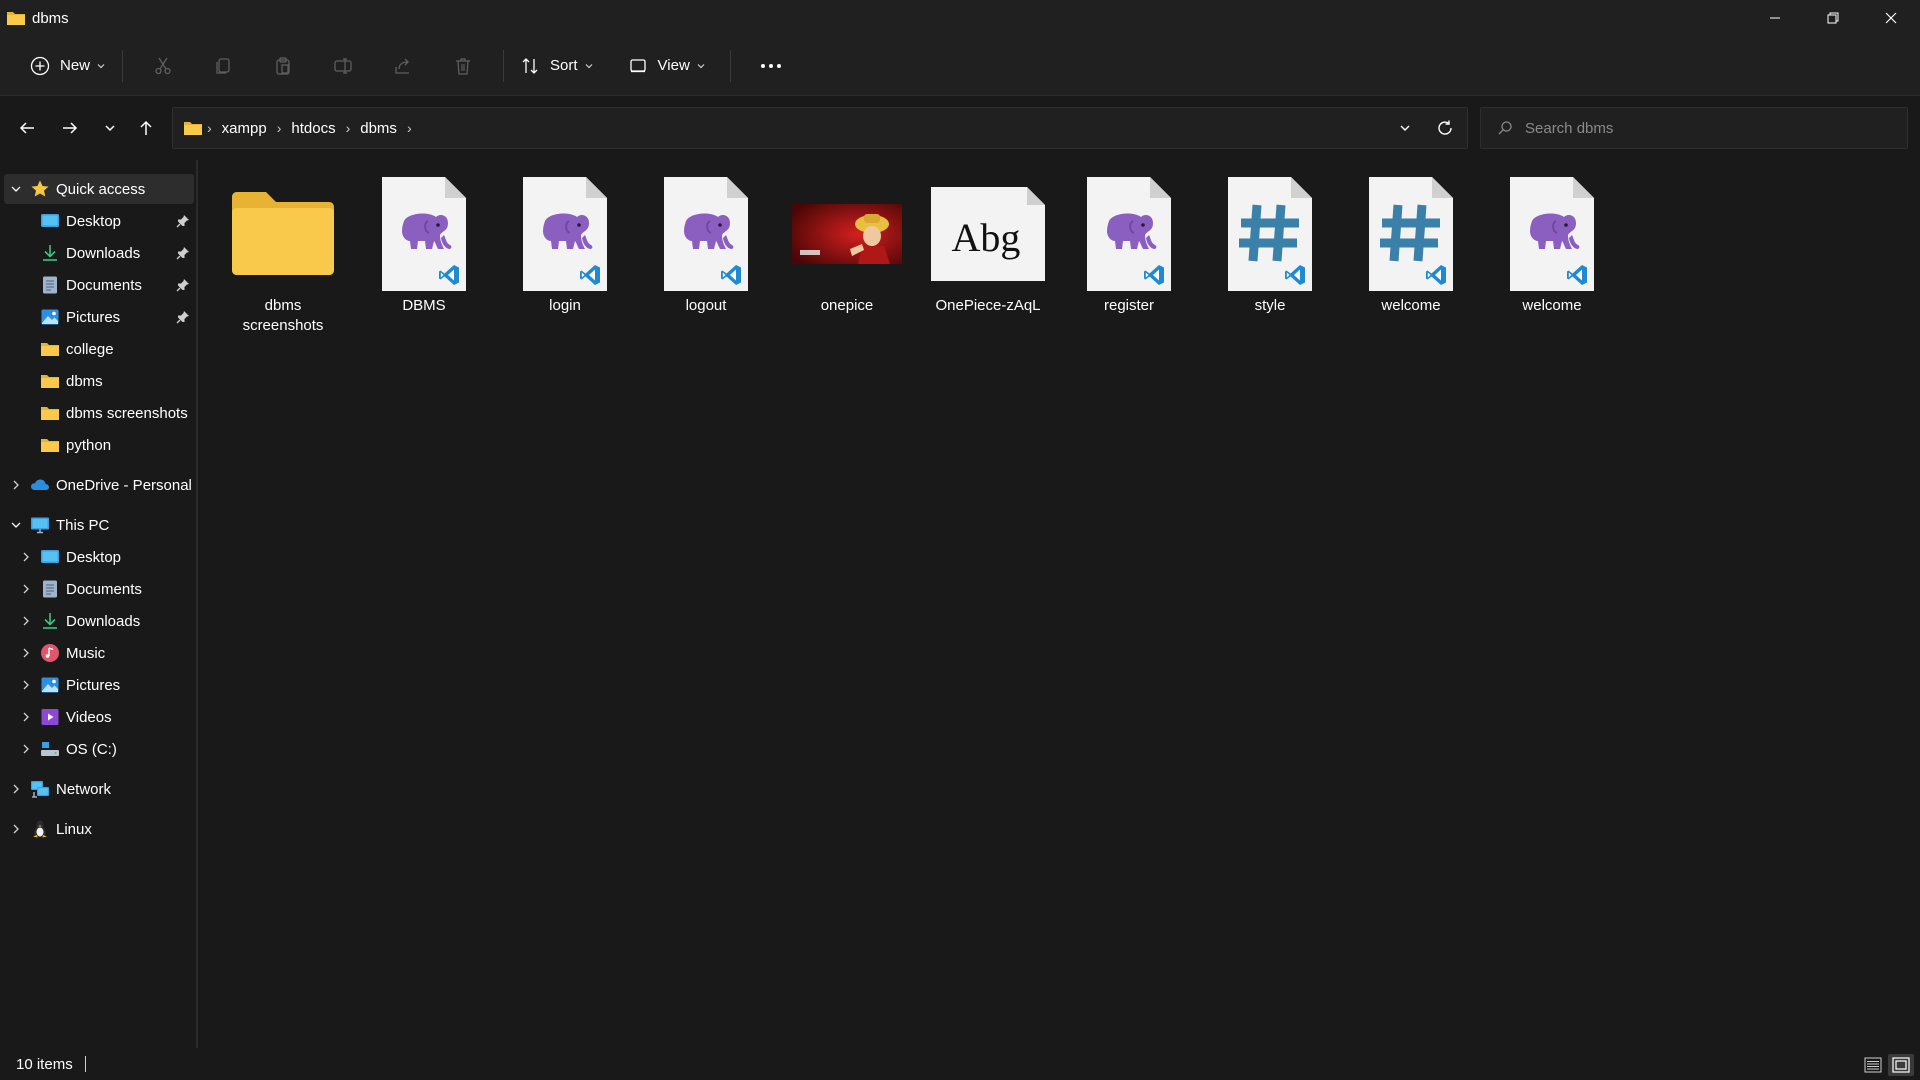 Image resolution: width=1920 pixels, height=1080 pixels. Describe the element at coordinates (1901, 1065) in the screenshot. I see `large-icons-view-button` at that location.